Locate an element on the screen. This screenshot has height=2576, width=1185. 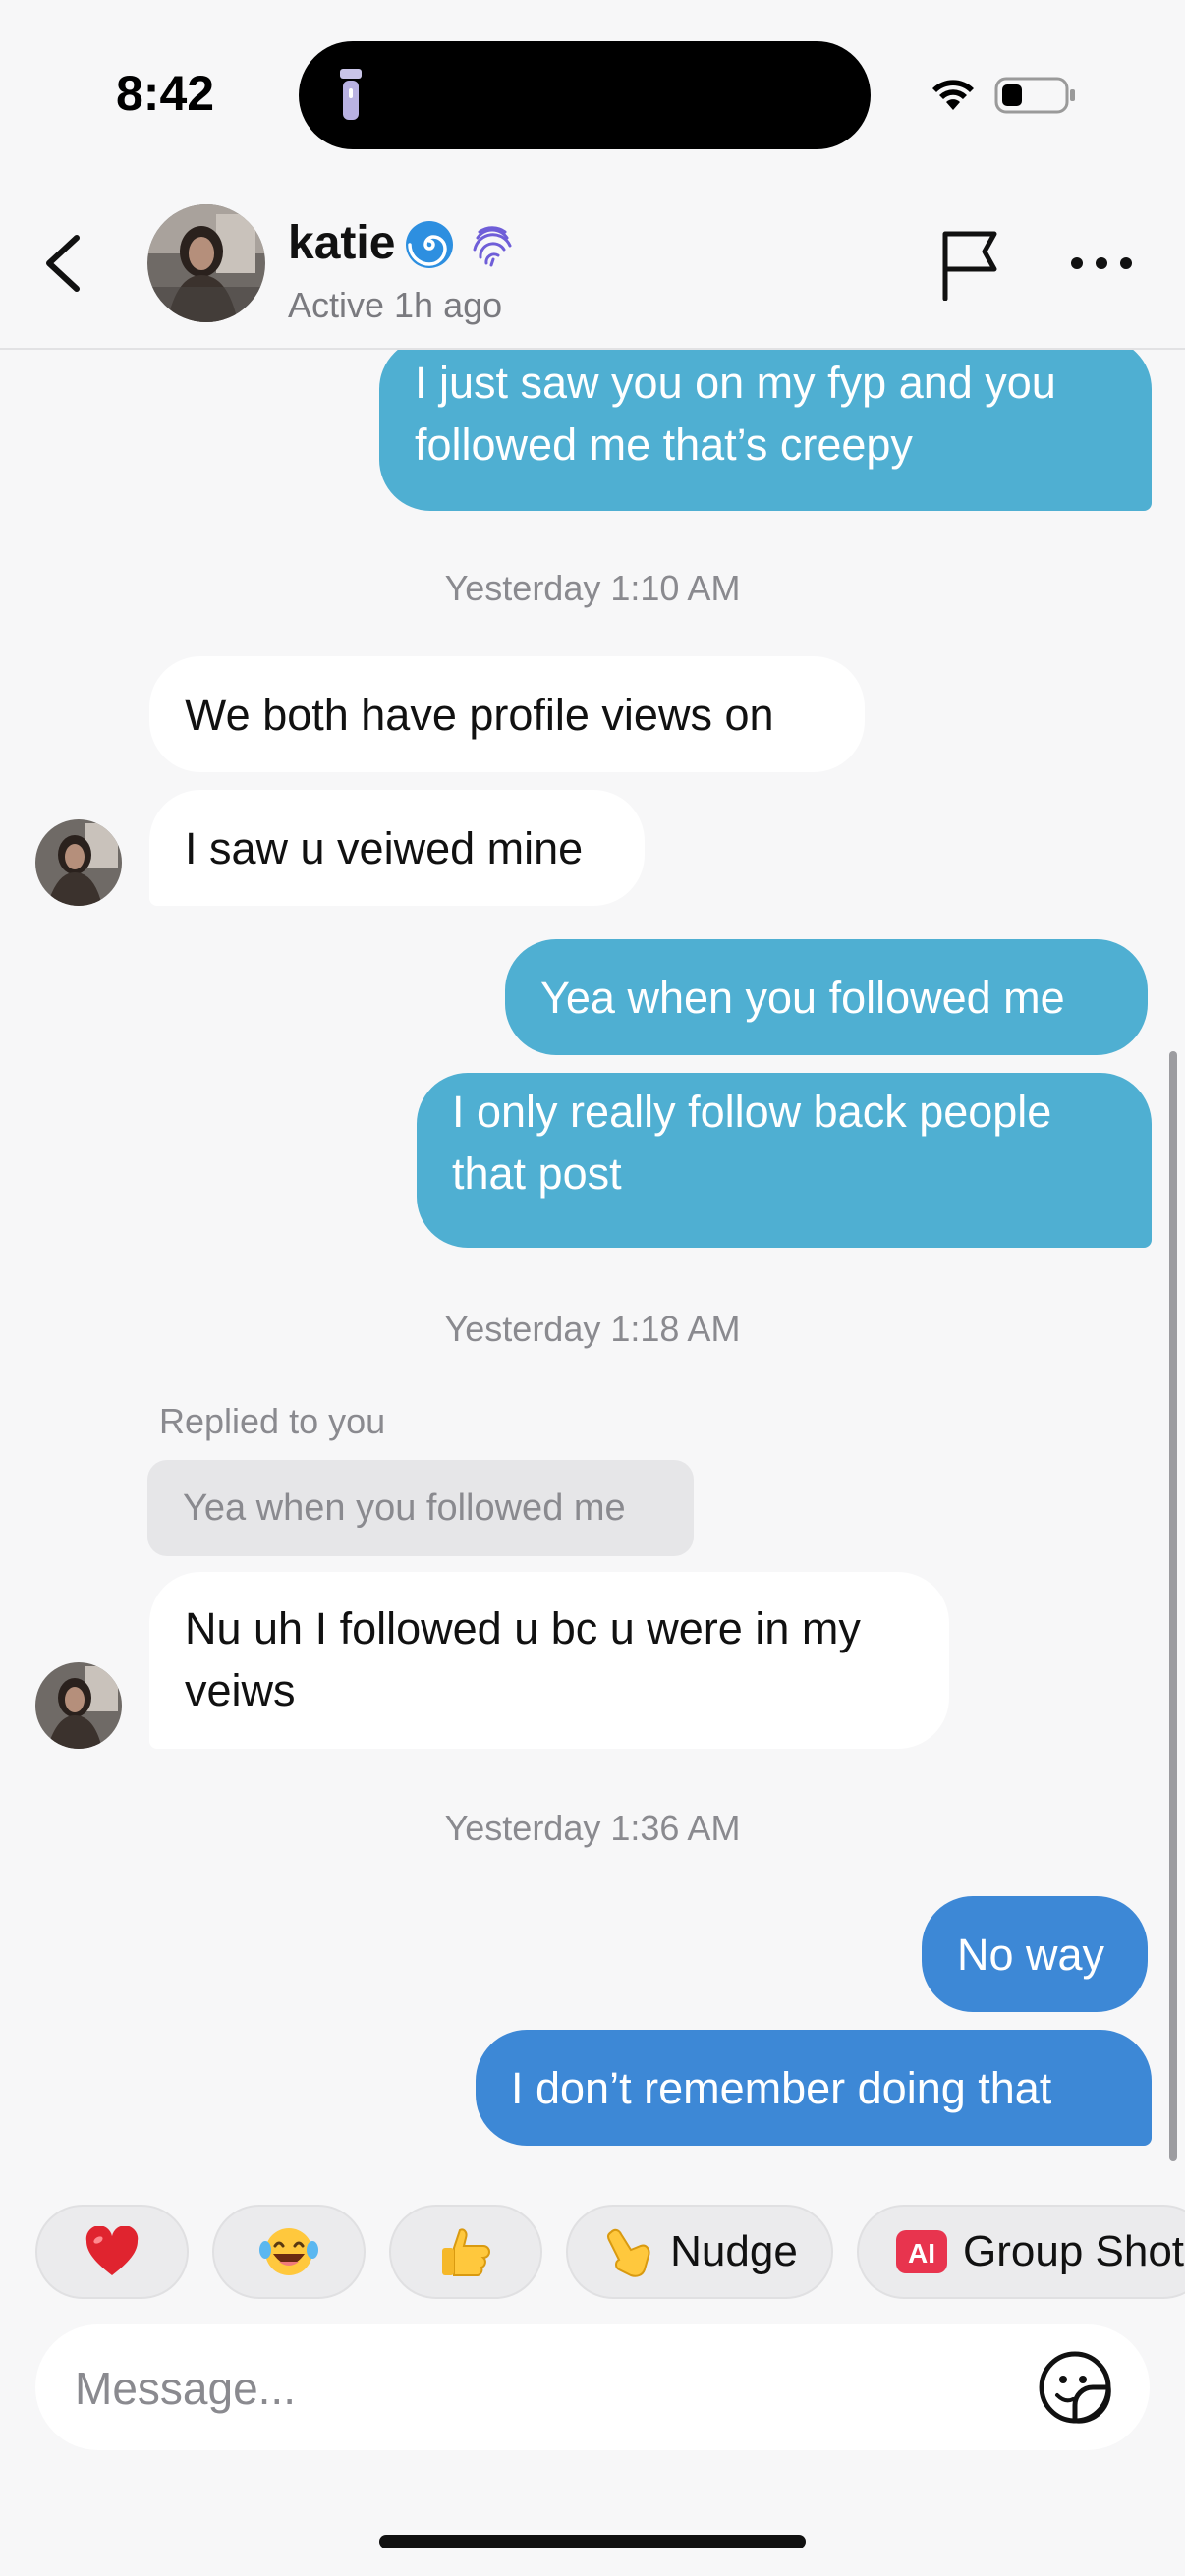
message-timestamp: Yesterday 1:18 AM is located at coordinates (592, 1329).